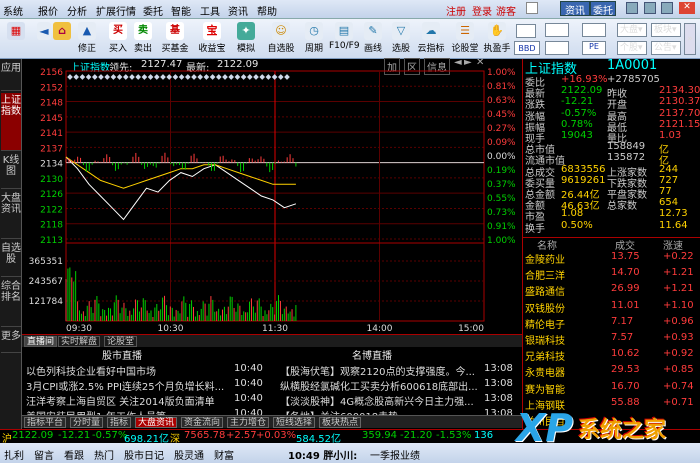  I want to click on cloud-indicator-button: ☁ 云指标, so click(431, 39).